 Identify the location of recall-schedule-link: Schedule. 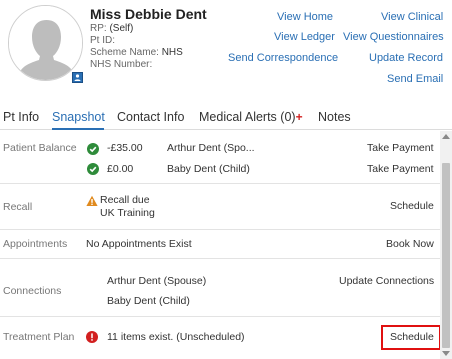
(412, 206).